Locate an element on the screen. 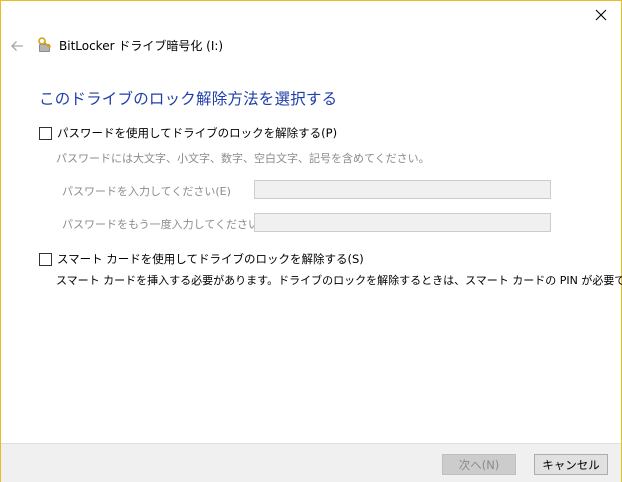 Image resolution: width=622 pixels, height=482 pixels. back-arrow-icon is located at coordinates (17, 46).